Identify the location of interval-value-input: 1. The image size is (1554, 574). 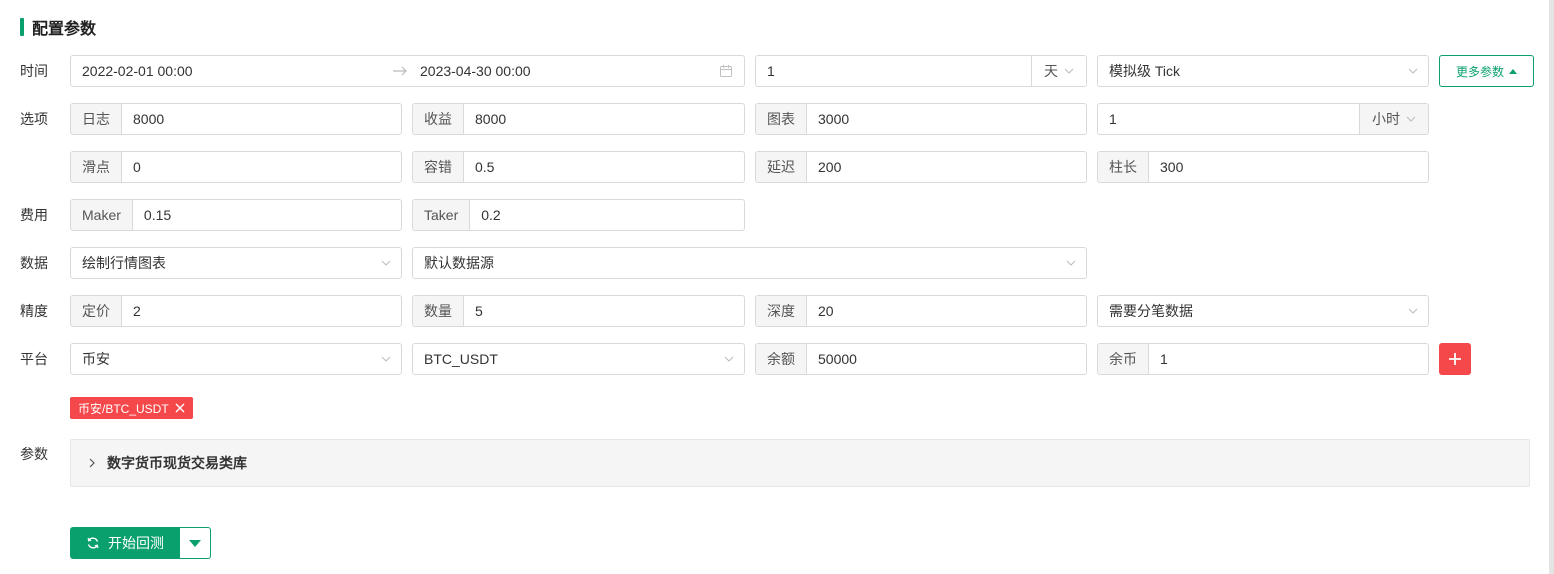
(1228, 119).